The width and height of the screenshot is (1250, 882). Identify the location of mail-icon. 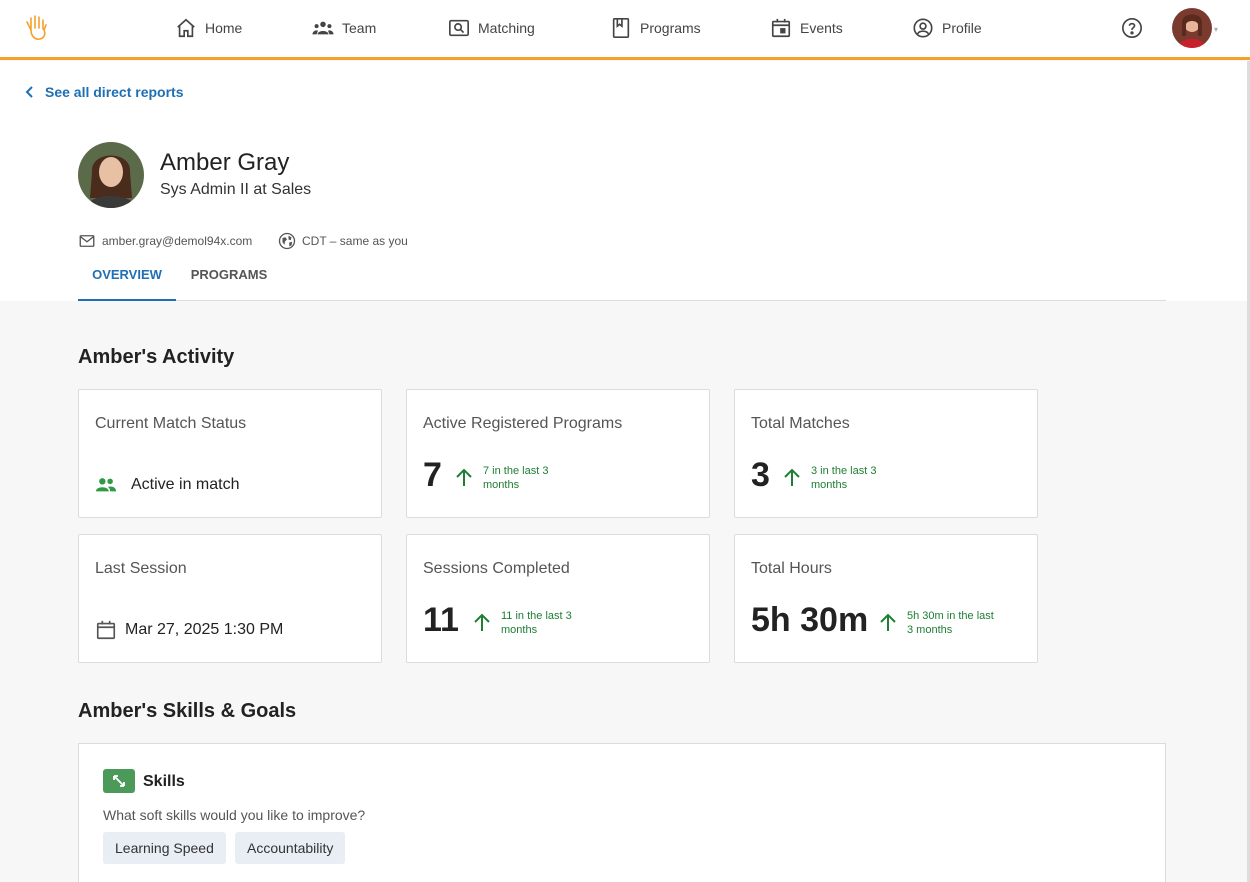
(87, 241).